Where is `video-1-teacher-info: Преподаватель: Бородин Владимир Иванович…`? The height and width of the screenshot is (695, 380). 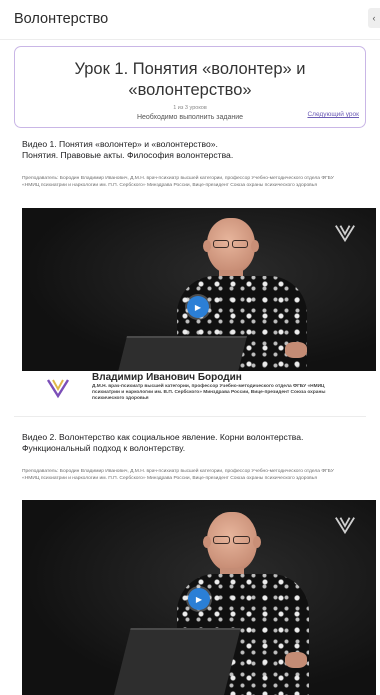
video-1-teacher-info: Преподаватель: Бородин Владимир Иванович… is located at coordinates (178, 182).